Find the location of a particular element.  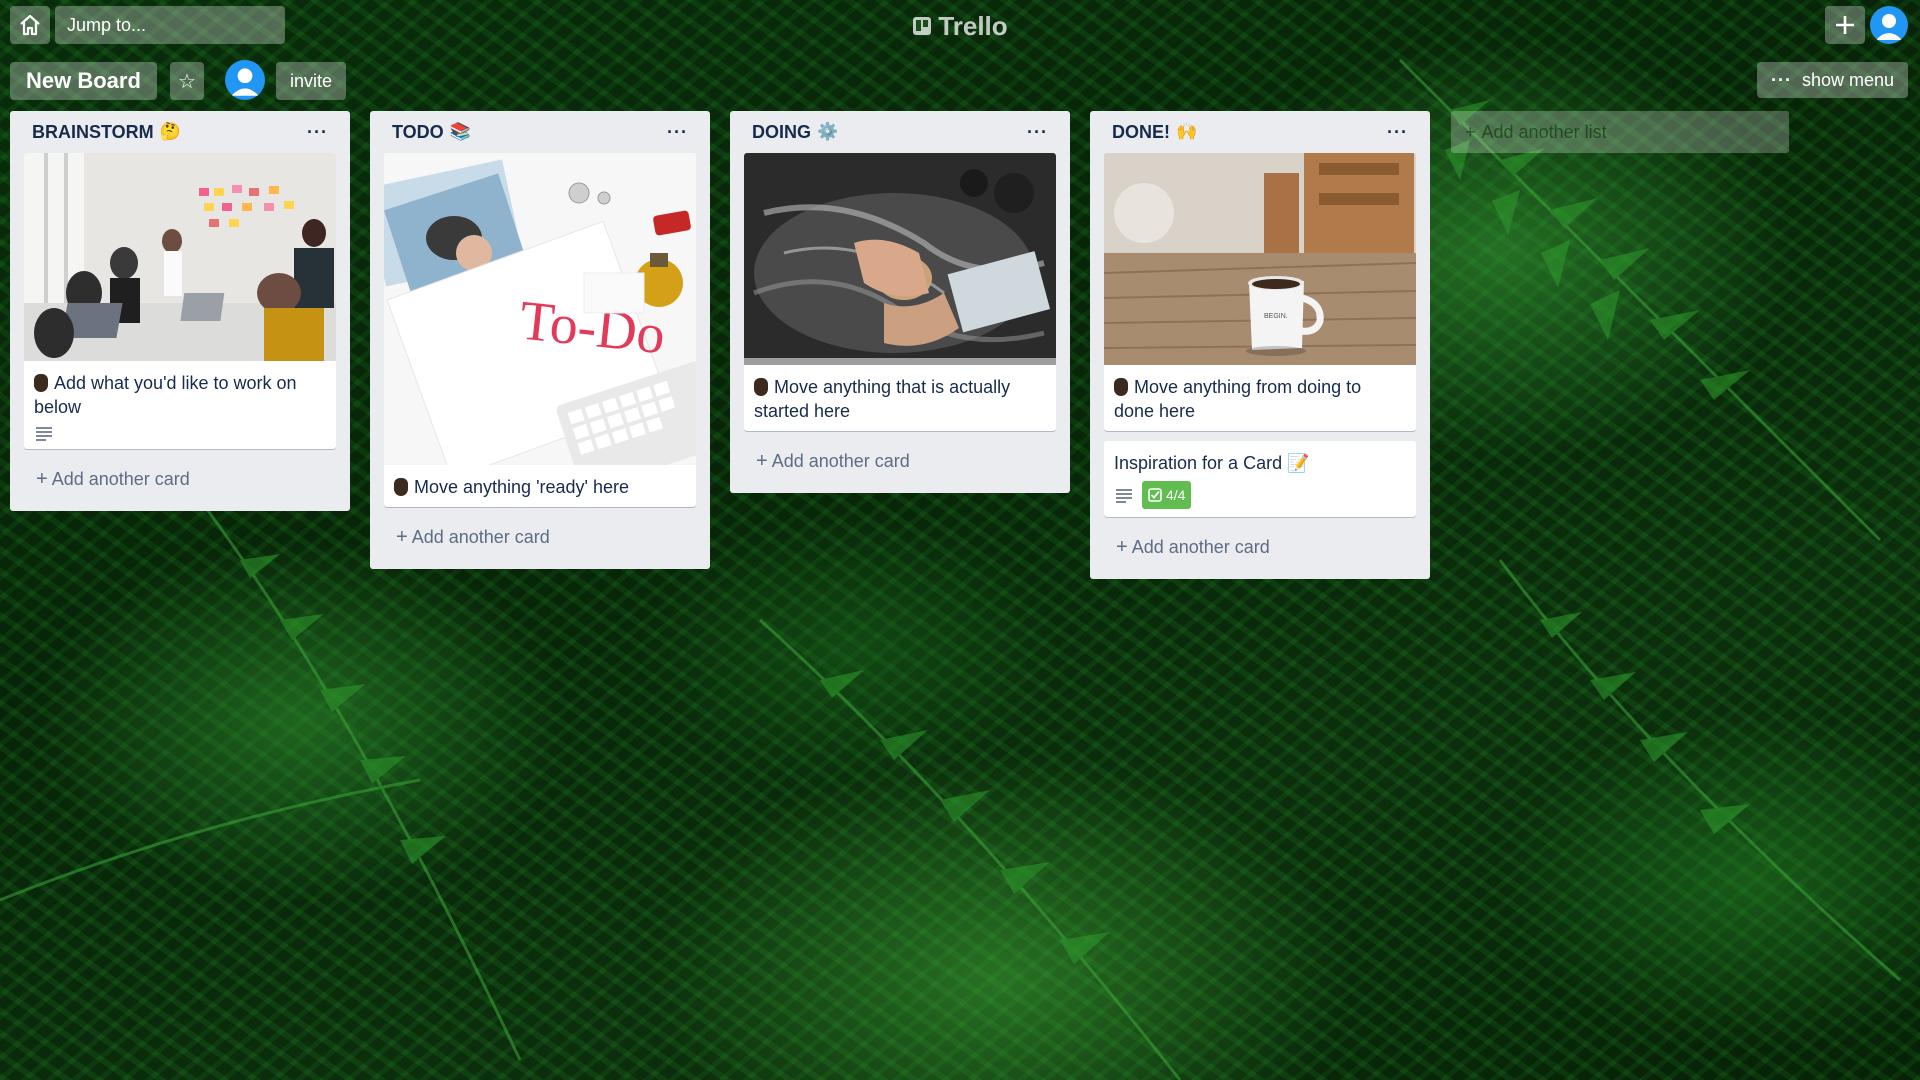

logo-text: Trello is located at coordinates (973, 25).